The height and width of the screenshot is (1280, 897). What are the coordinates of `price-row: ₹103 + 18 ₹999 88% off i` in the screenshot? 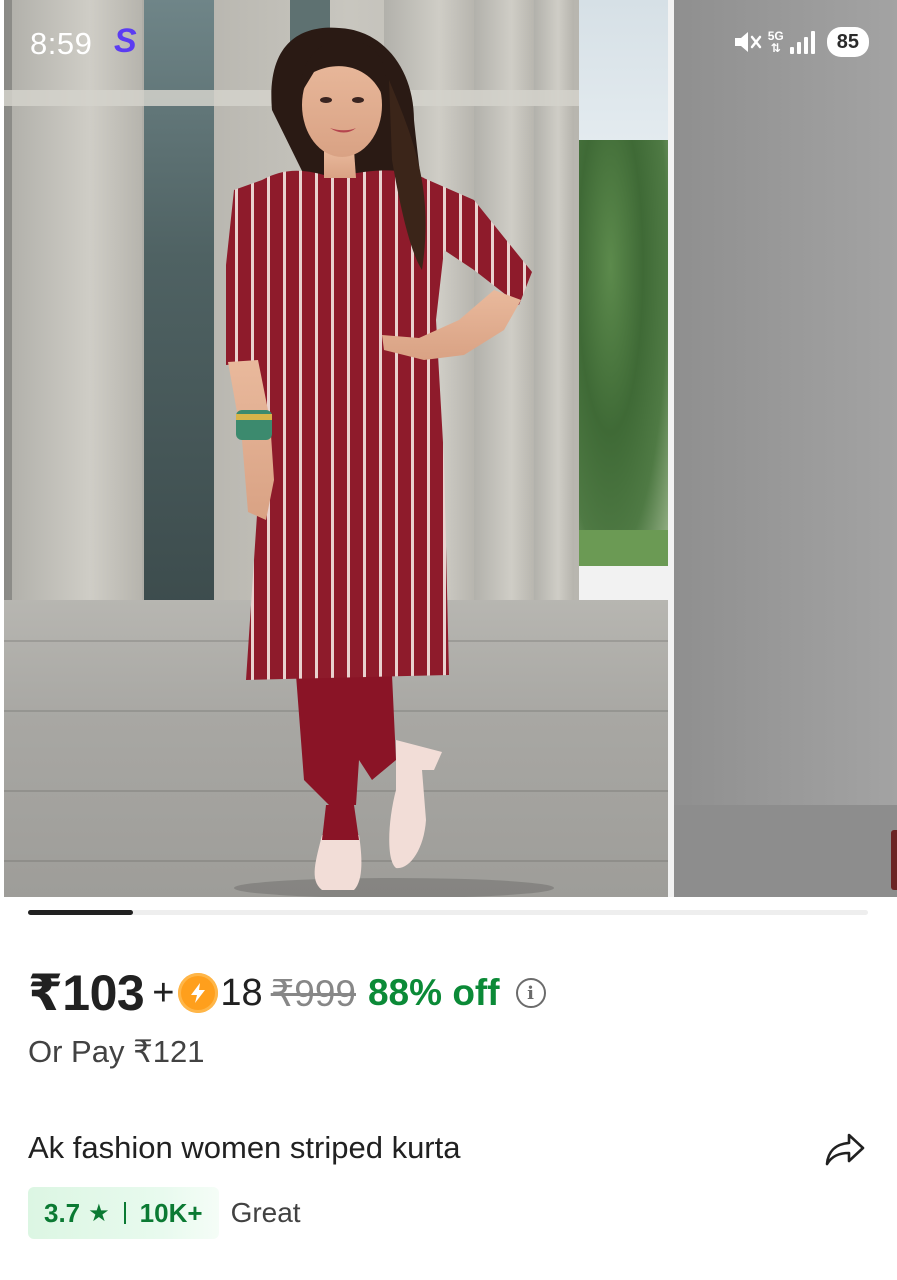 It's located at (287, 993).